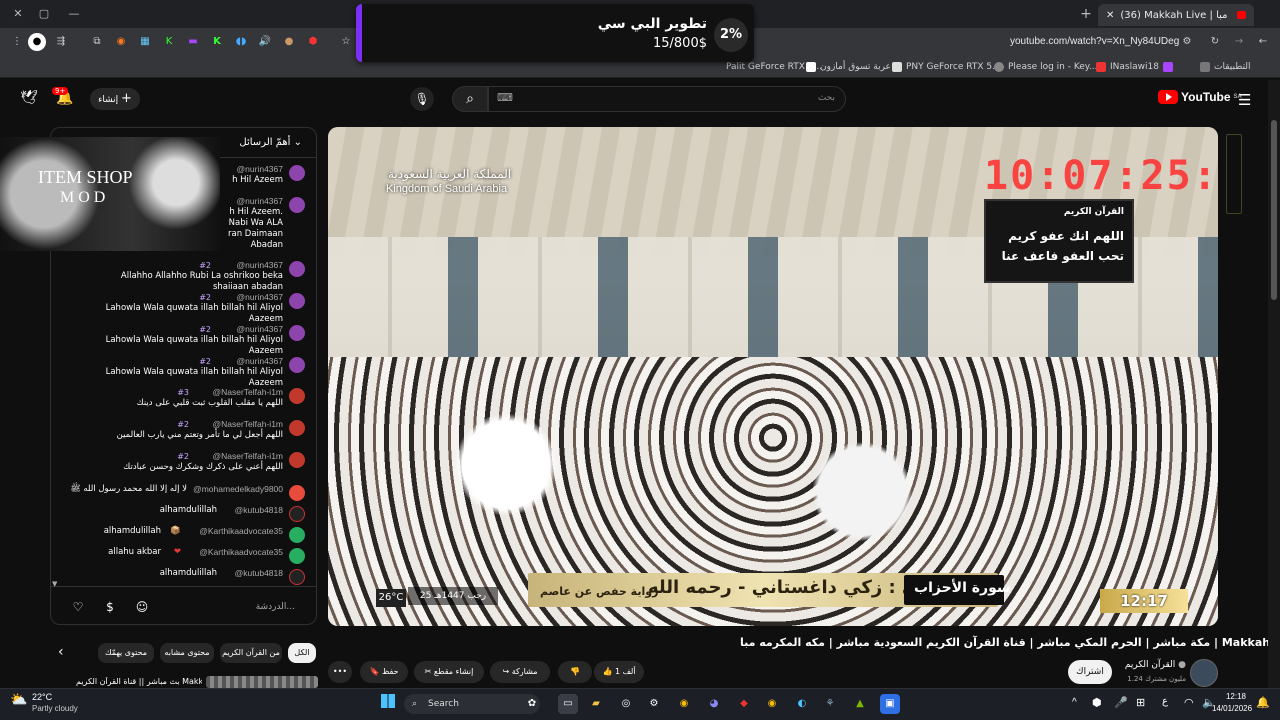 The height and width of the screenshot is (720, 1280). What do you see at coordinates (1225, 67) in the screenshot?
I see `bookmark-apps: التطبيقات` at bounding box center [1225, 67].